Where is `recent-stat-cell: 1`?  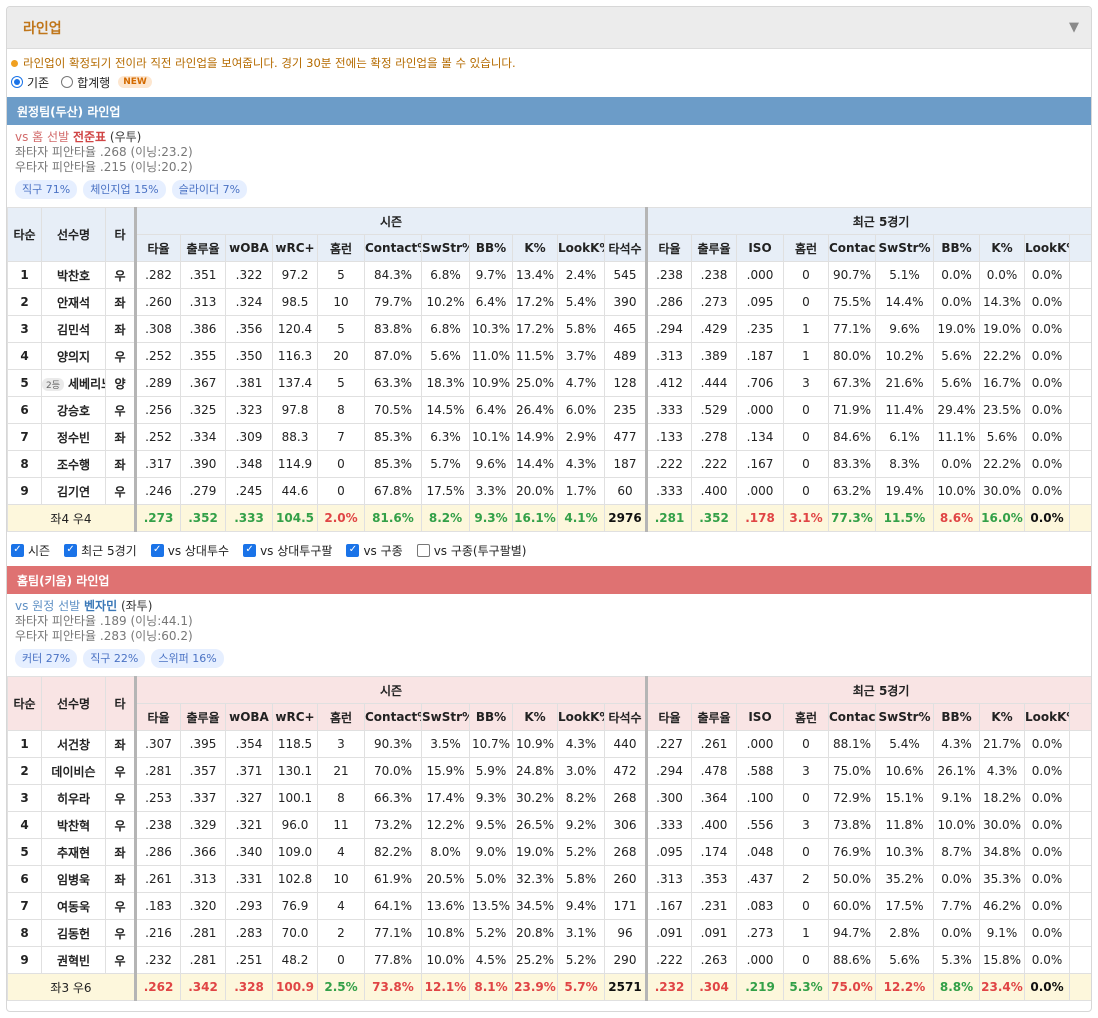
recent-stat-cell: 1 is located at coordinates (806, 329).